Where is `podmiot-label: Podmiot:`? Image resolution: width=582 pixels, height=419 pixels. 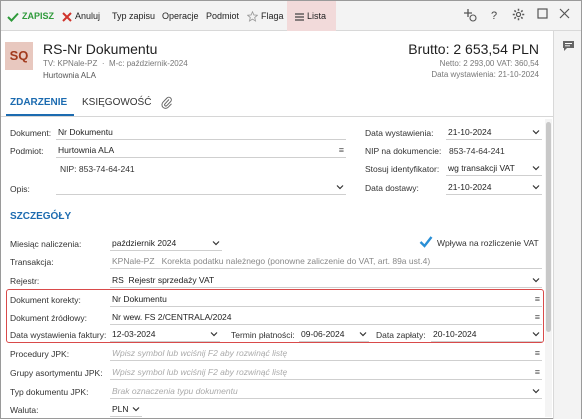
podmiot-label: Podmiot: is located at coordinates (27, 151).